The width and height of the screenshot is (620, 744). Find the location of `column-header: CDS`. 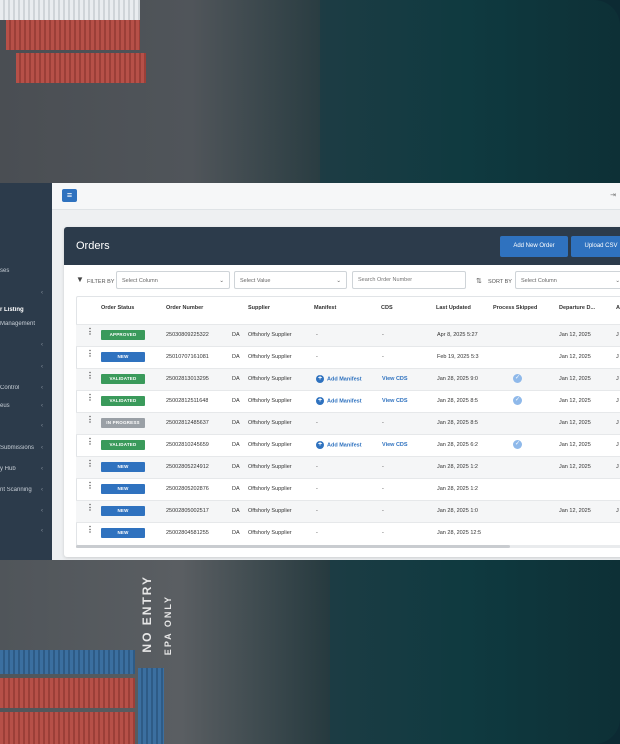

column-header: CDS is located at coordinates (387, 308).